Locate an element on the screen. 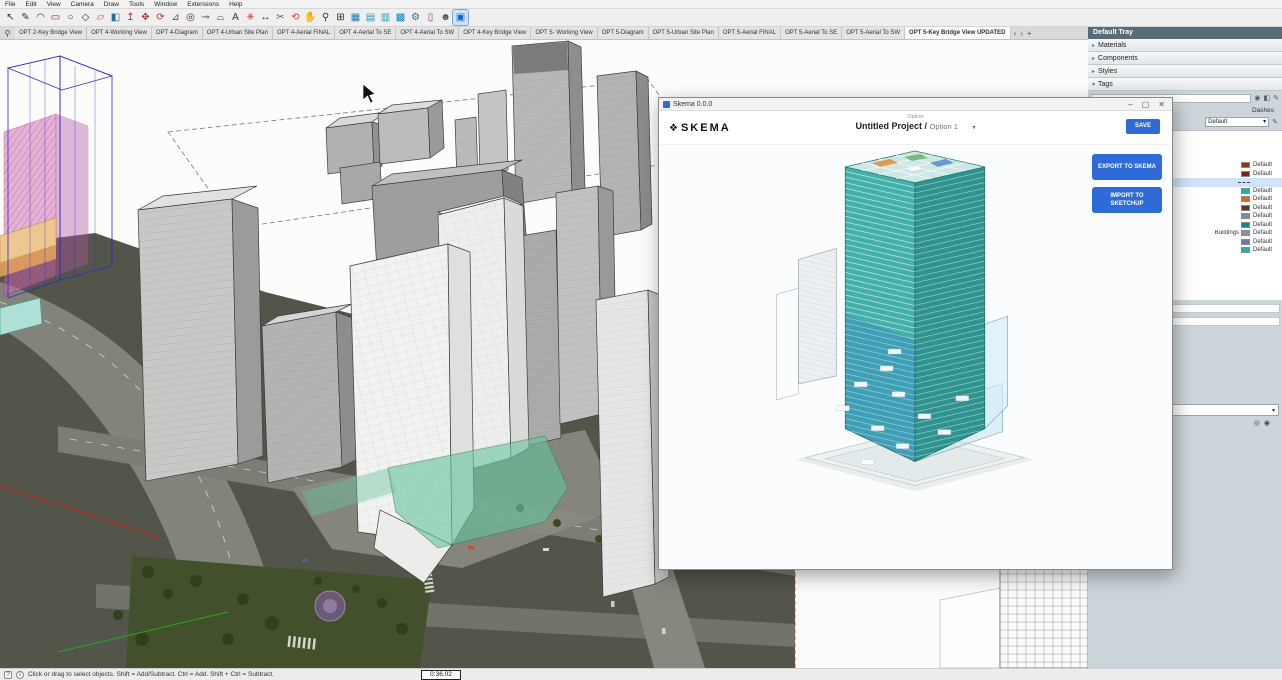  tray-section-materials: ▸ Materials is located at coordinates (1185, 45).